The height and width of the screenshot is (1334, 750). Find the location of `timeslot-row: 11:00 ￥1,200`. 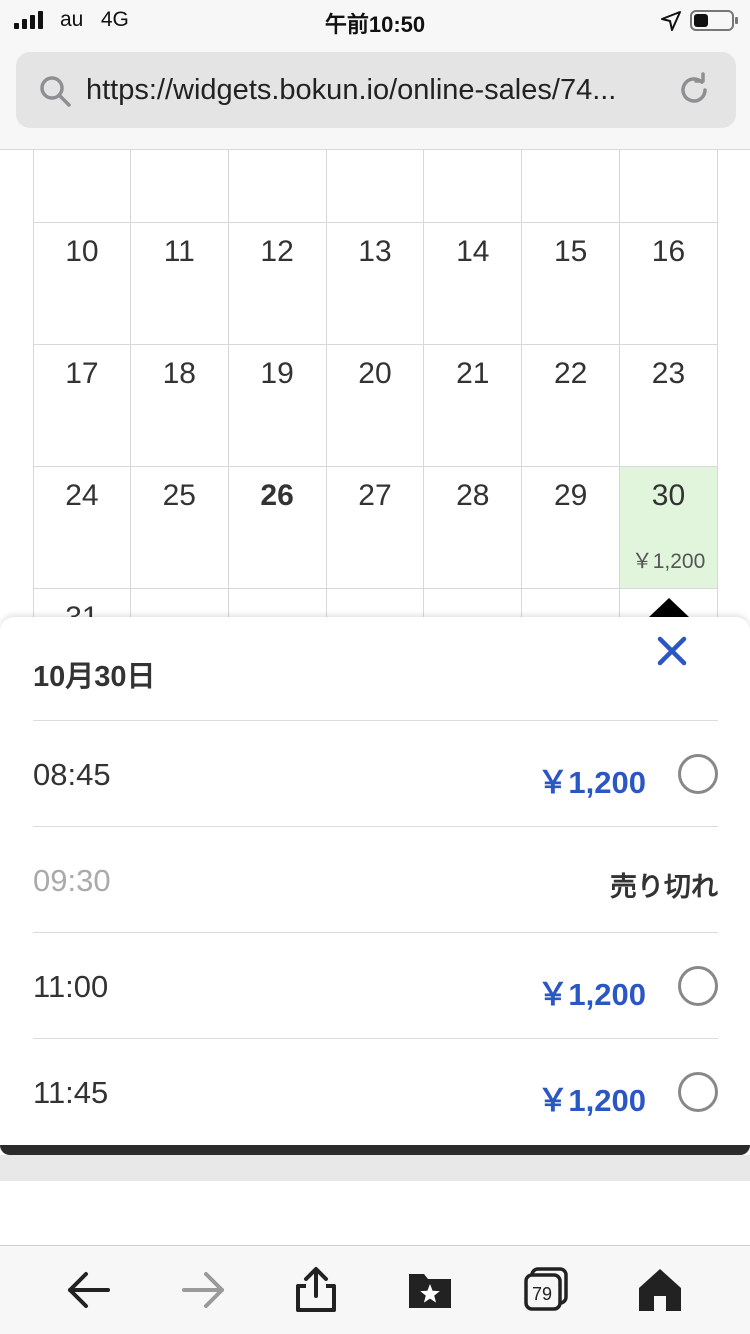

timeslot-row: 11:00 ￥1,200 is located at coordinates (375, 985).